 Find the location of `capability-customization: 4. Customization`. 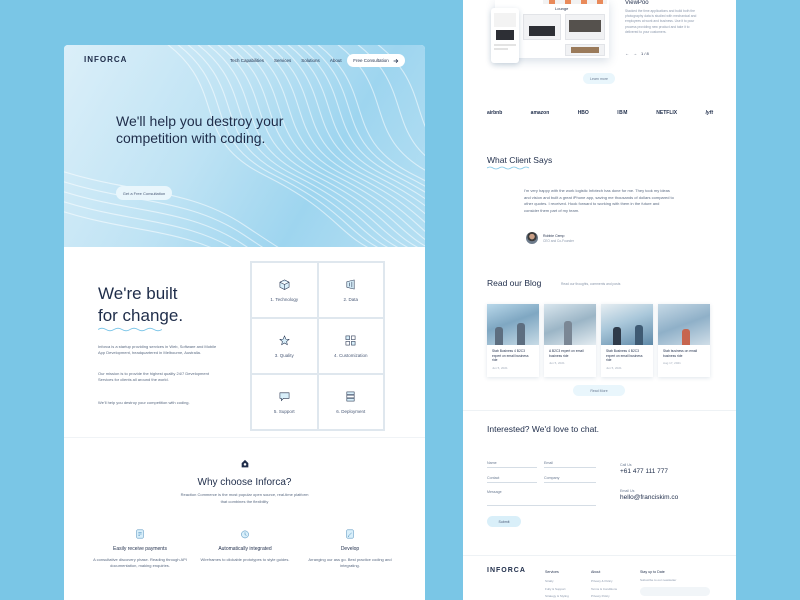

capability-customization: 4. Customization is located at coordinates (350, 346).